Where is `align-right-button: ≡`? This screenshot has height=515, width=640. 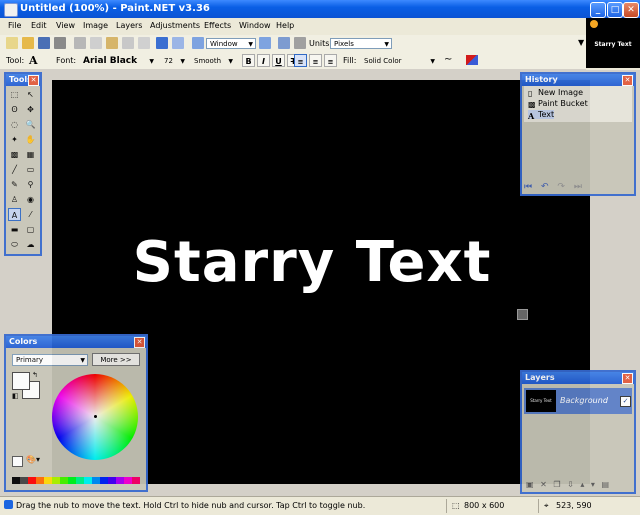
align-right-button: ≡ is located at coordinates (330, 60).